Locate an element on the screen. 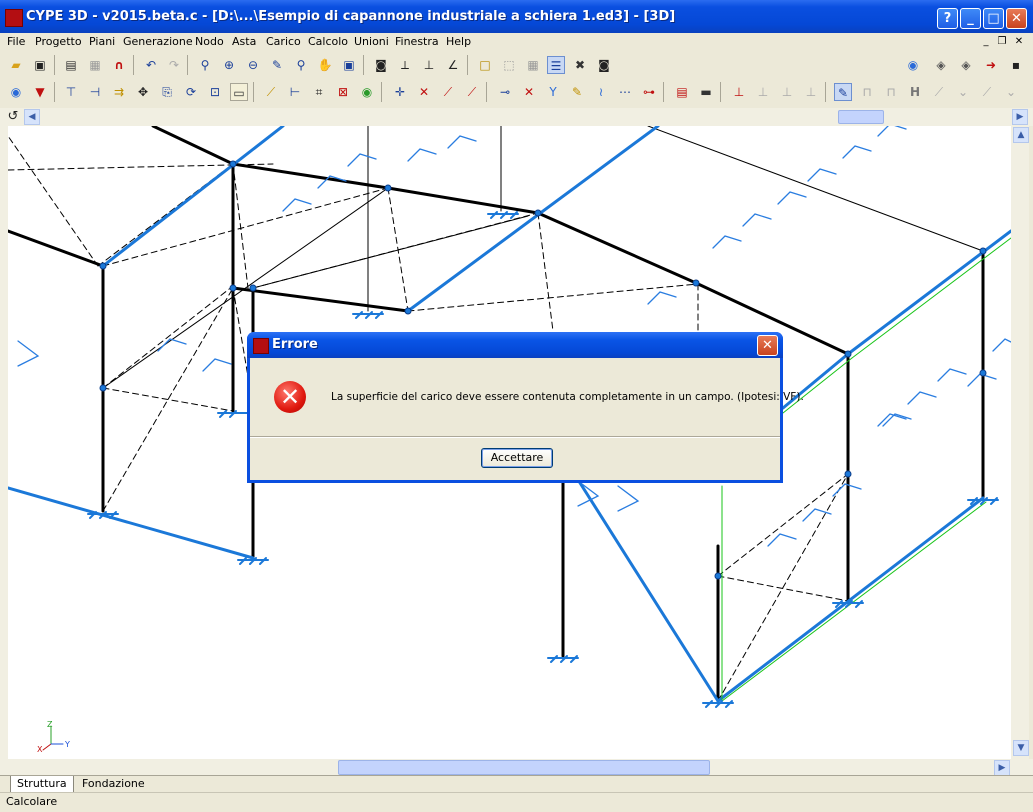 The image size is (1033, 812). zoom-window-icon: ⚲ is located at coordinates (205, 65).